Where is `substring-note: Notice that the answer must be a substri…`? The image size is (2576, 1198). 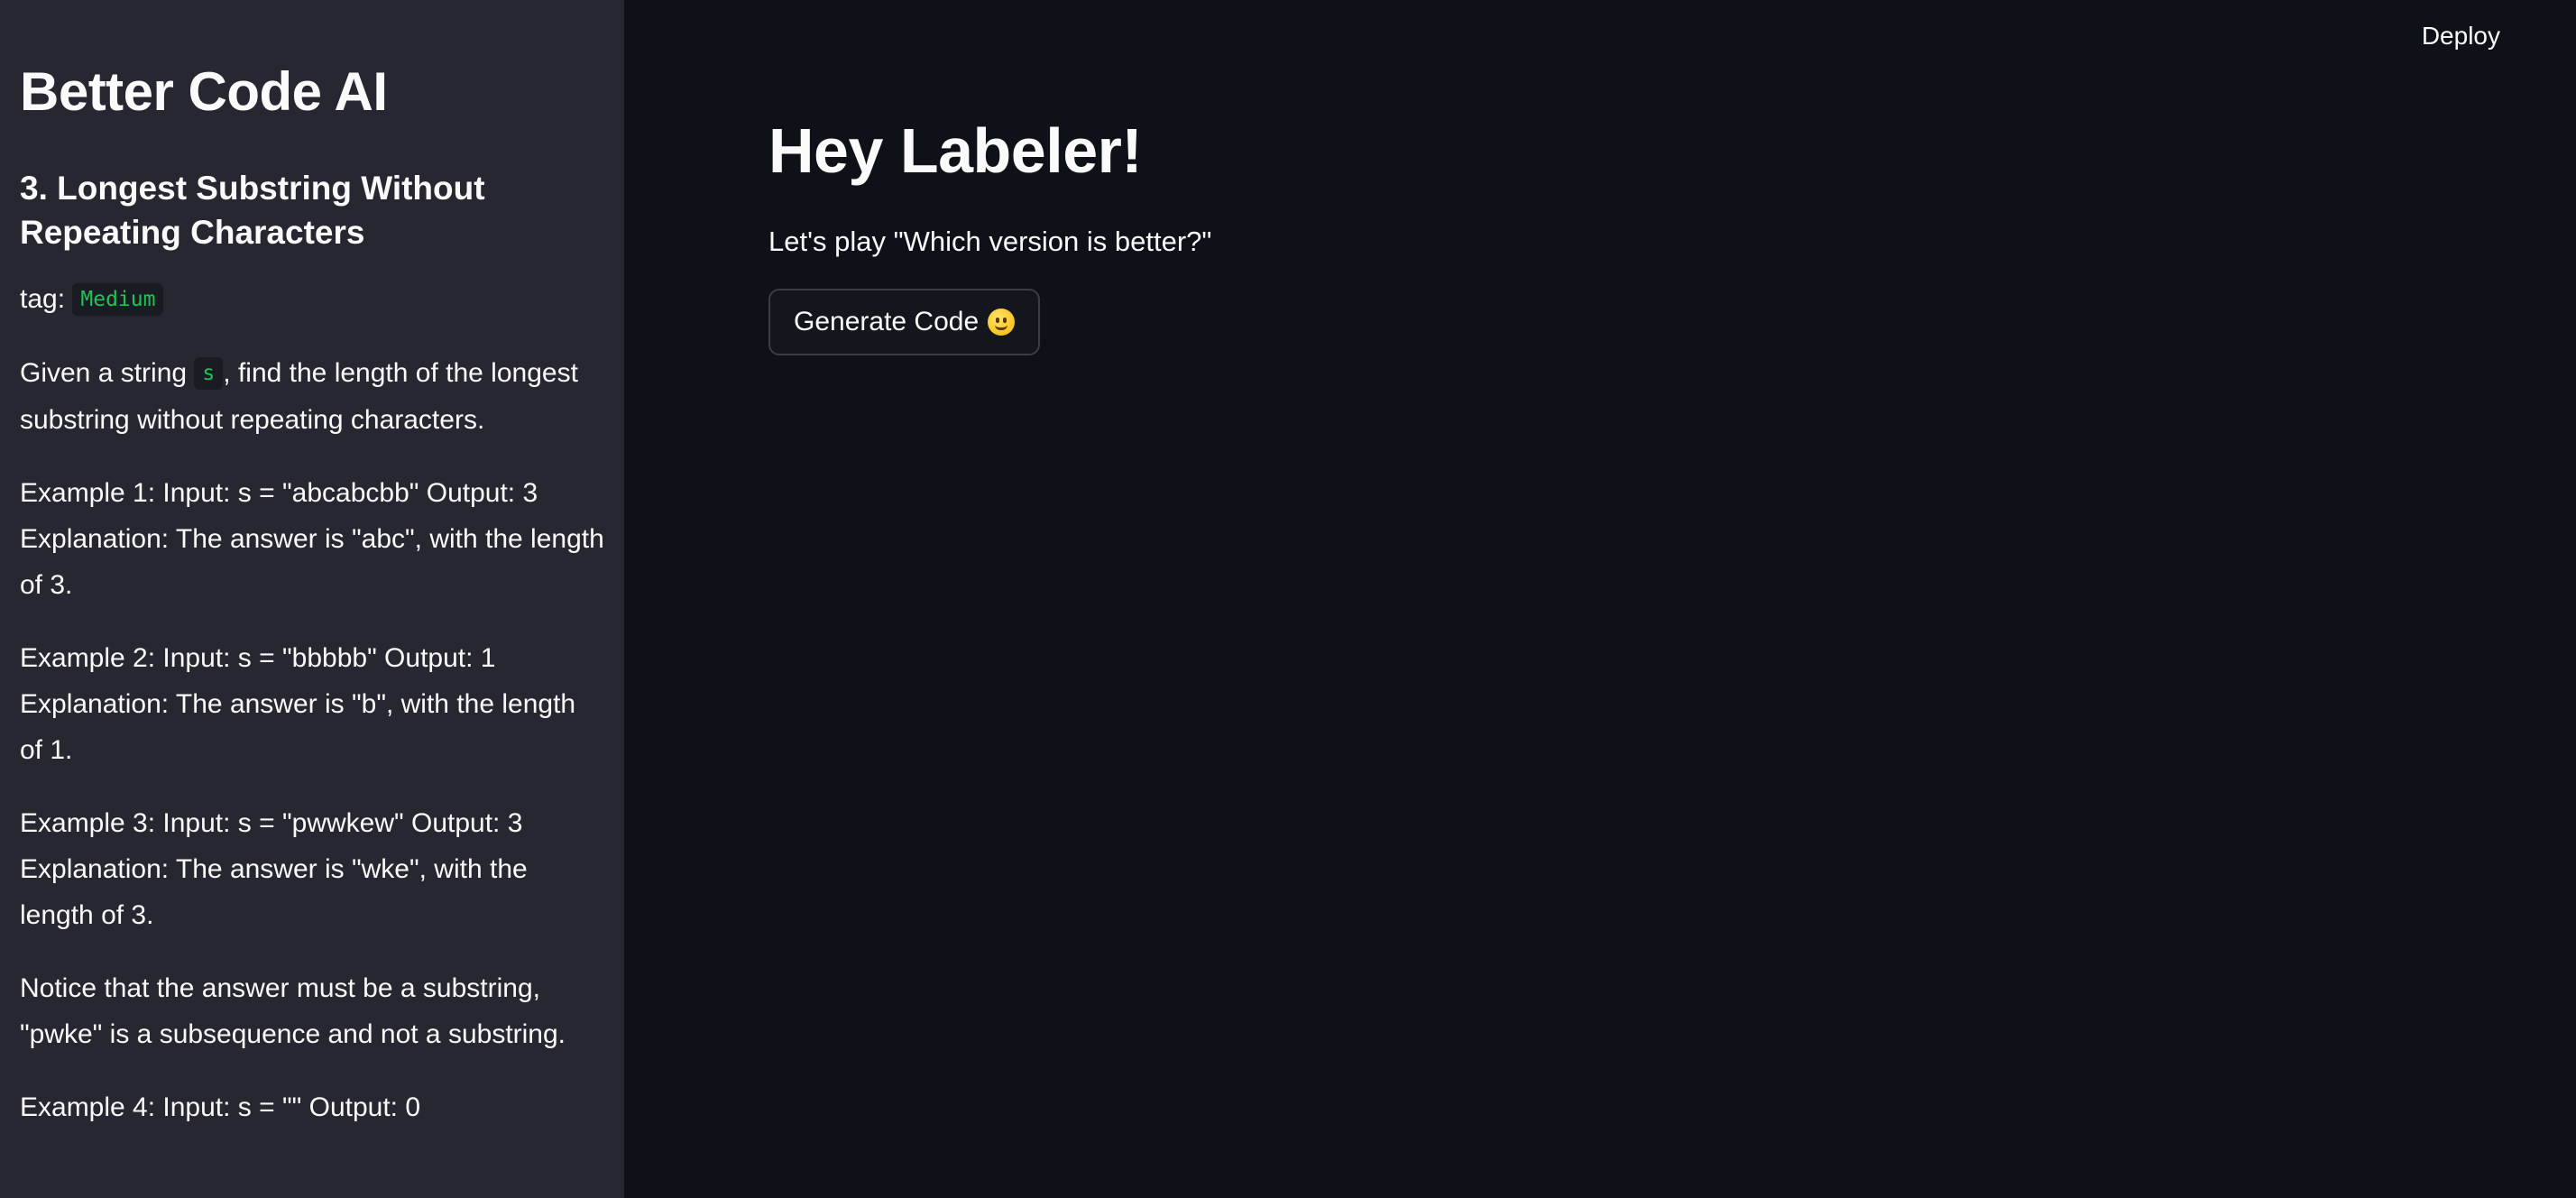
substring-note: Notice that the answer must be a substri… is located at coordinates (293, 1011).